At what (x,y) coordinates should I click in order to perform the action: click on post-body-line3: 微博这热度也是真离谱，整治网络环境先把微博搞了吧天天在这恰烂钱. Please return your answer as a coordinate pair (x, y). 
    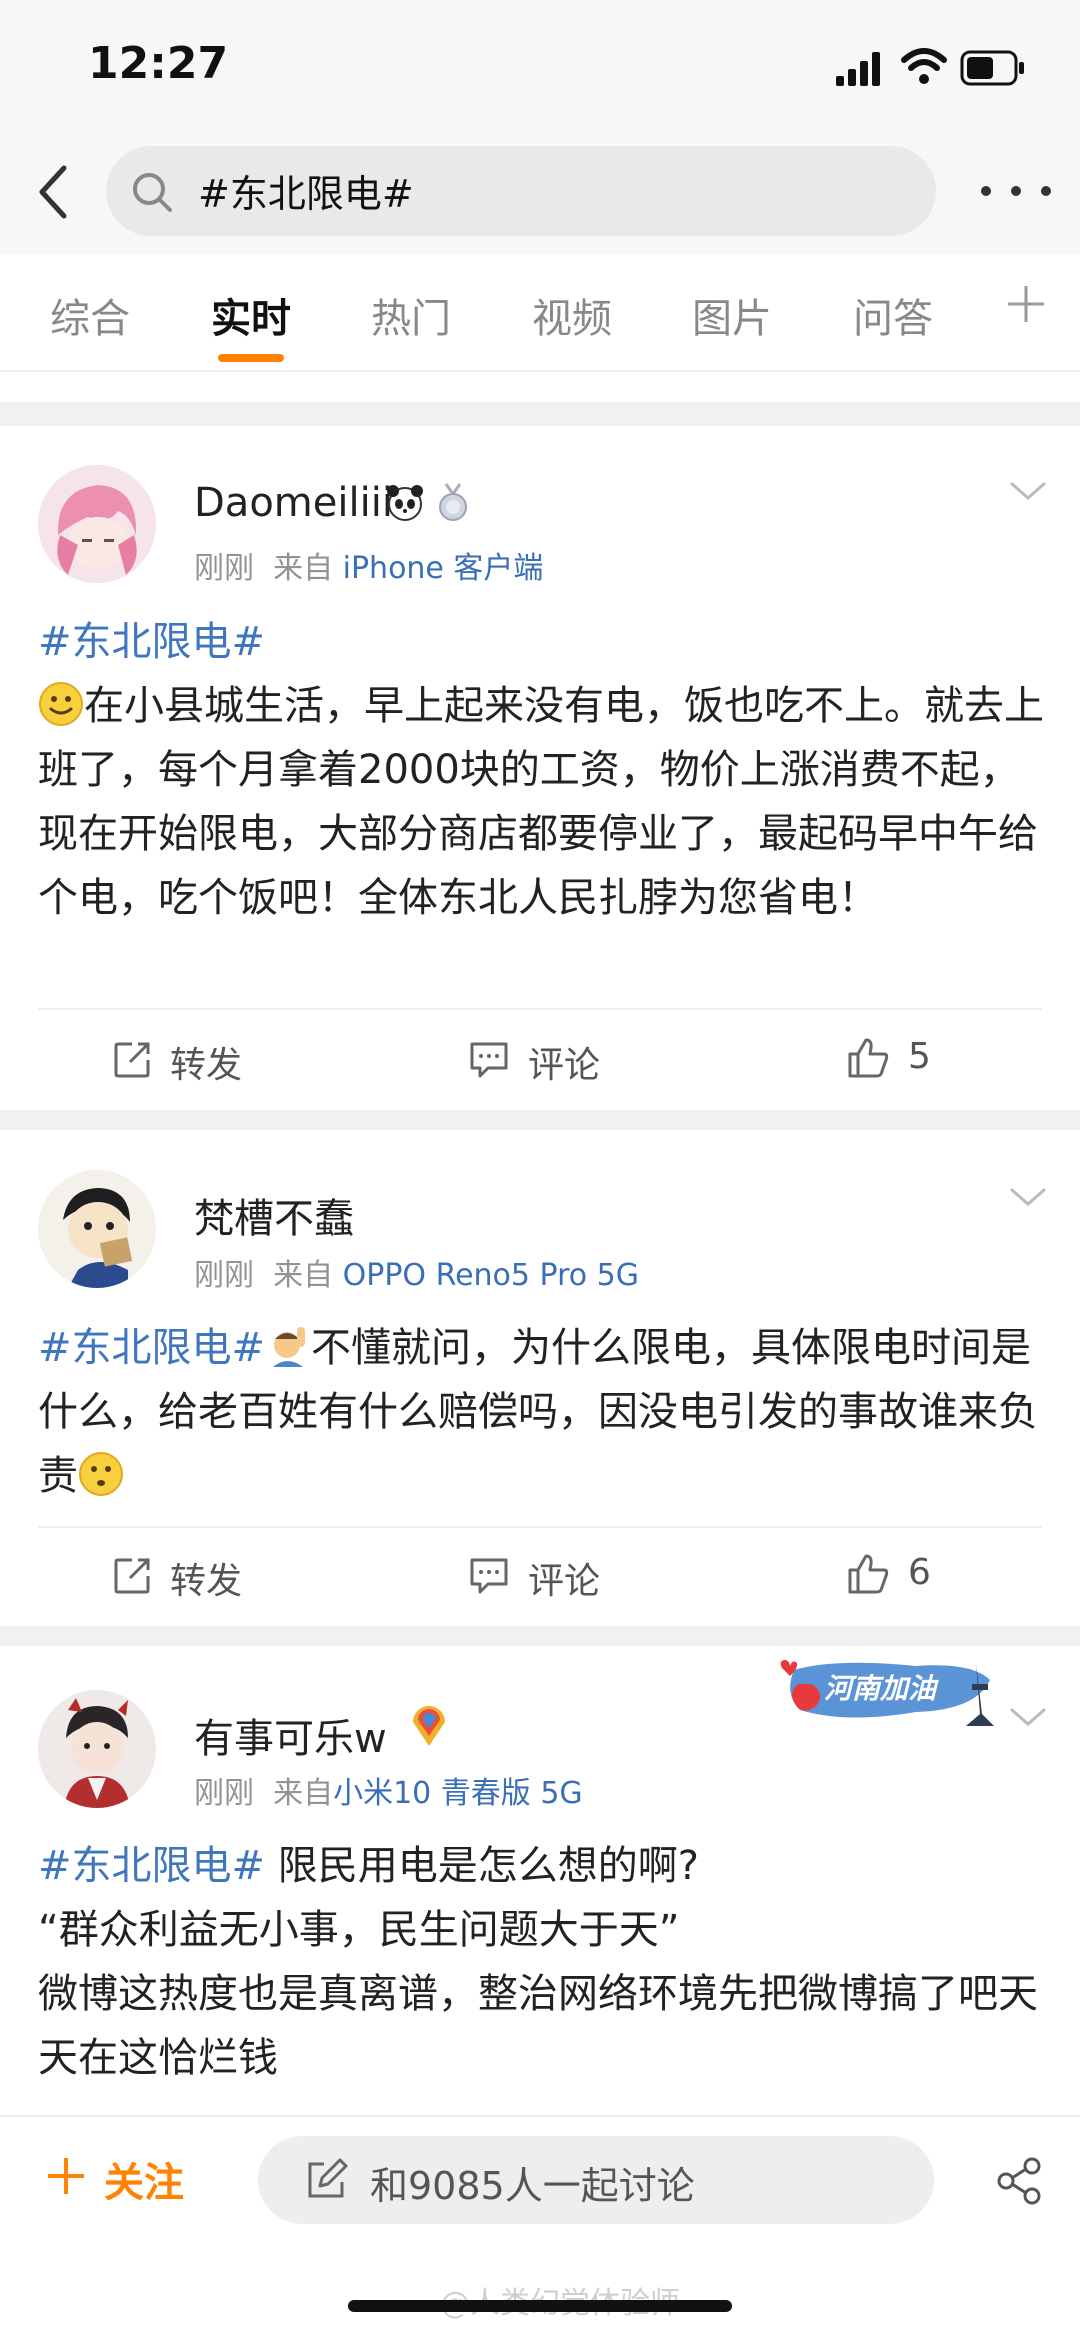
    Looking at the image, I should click on (538, 2026).